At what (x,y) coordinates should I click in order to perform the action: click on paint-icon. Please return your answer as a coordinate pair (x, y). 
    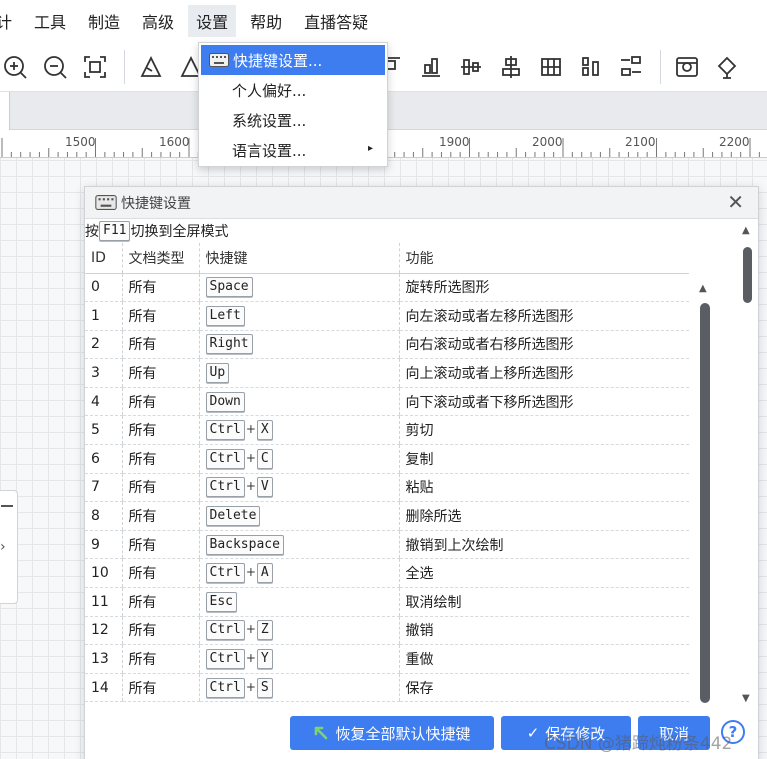
    Looking at the image, I should click on (727, 67).